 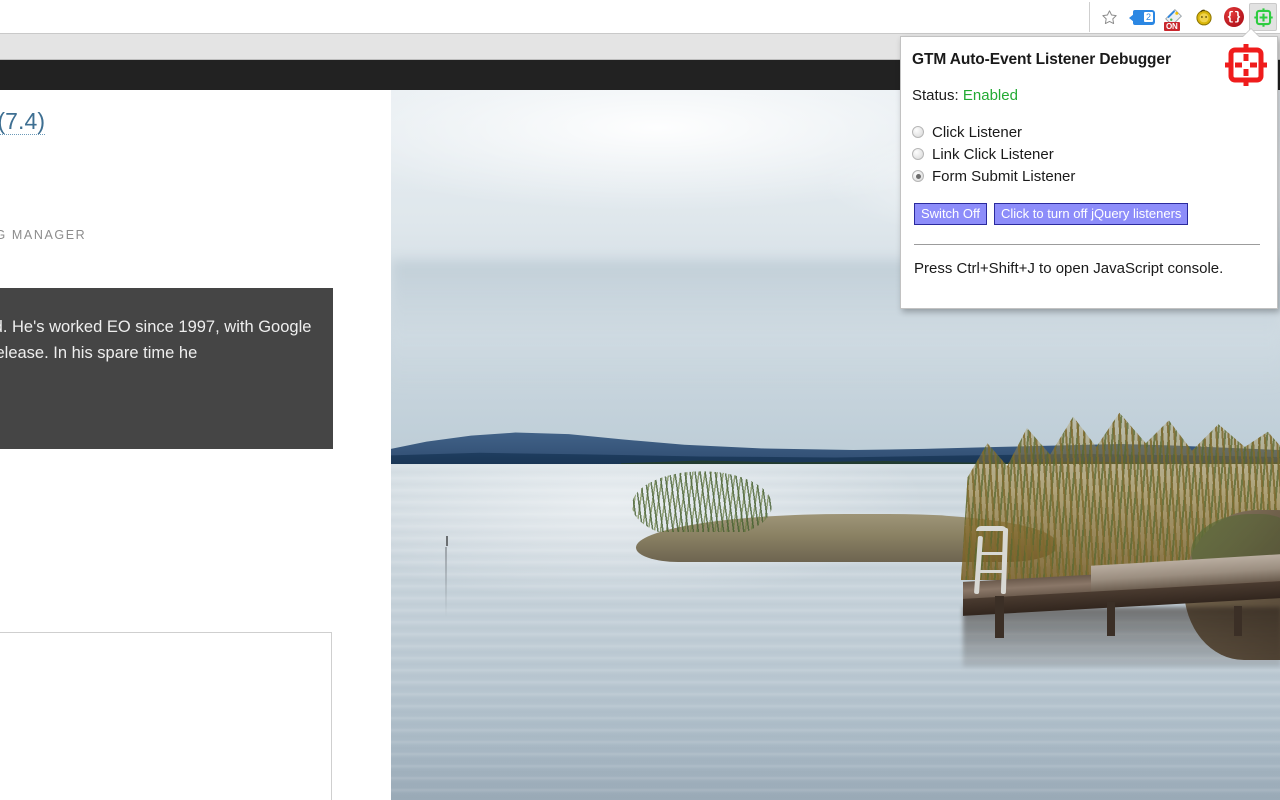 I want to click on status-row: Status: Enabled, so click(x=1087, y=95).